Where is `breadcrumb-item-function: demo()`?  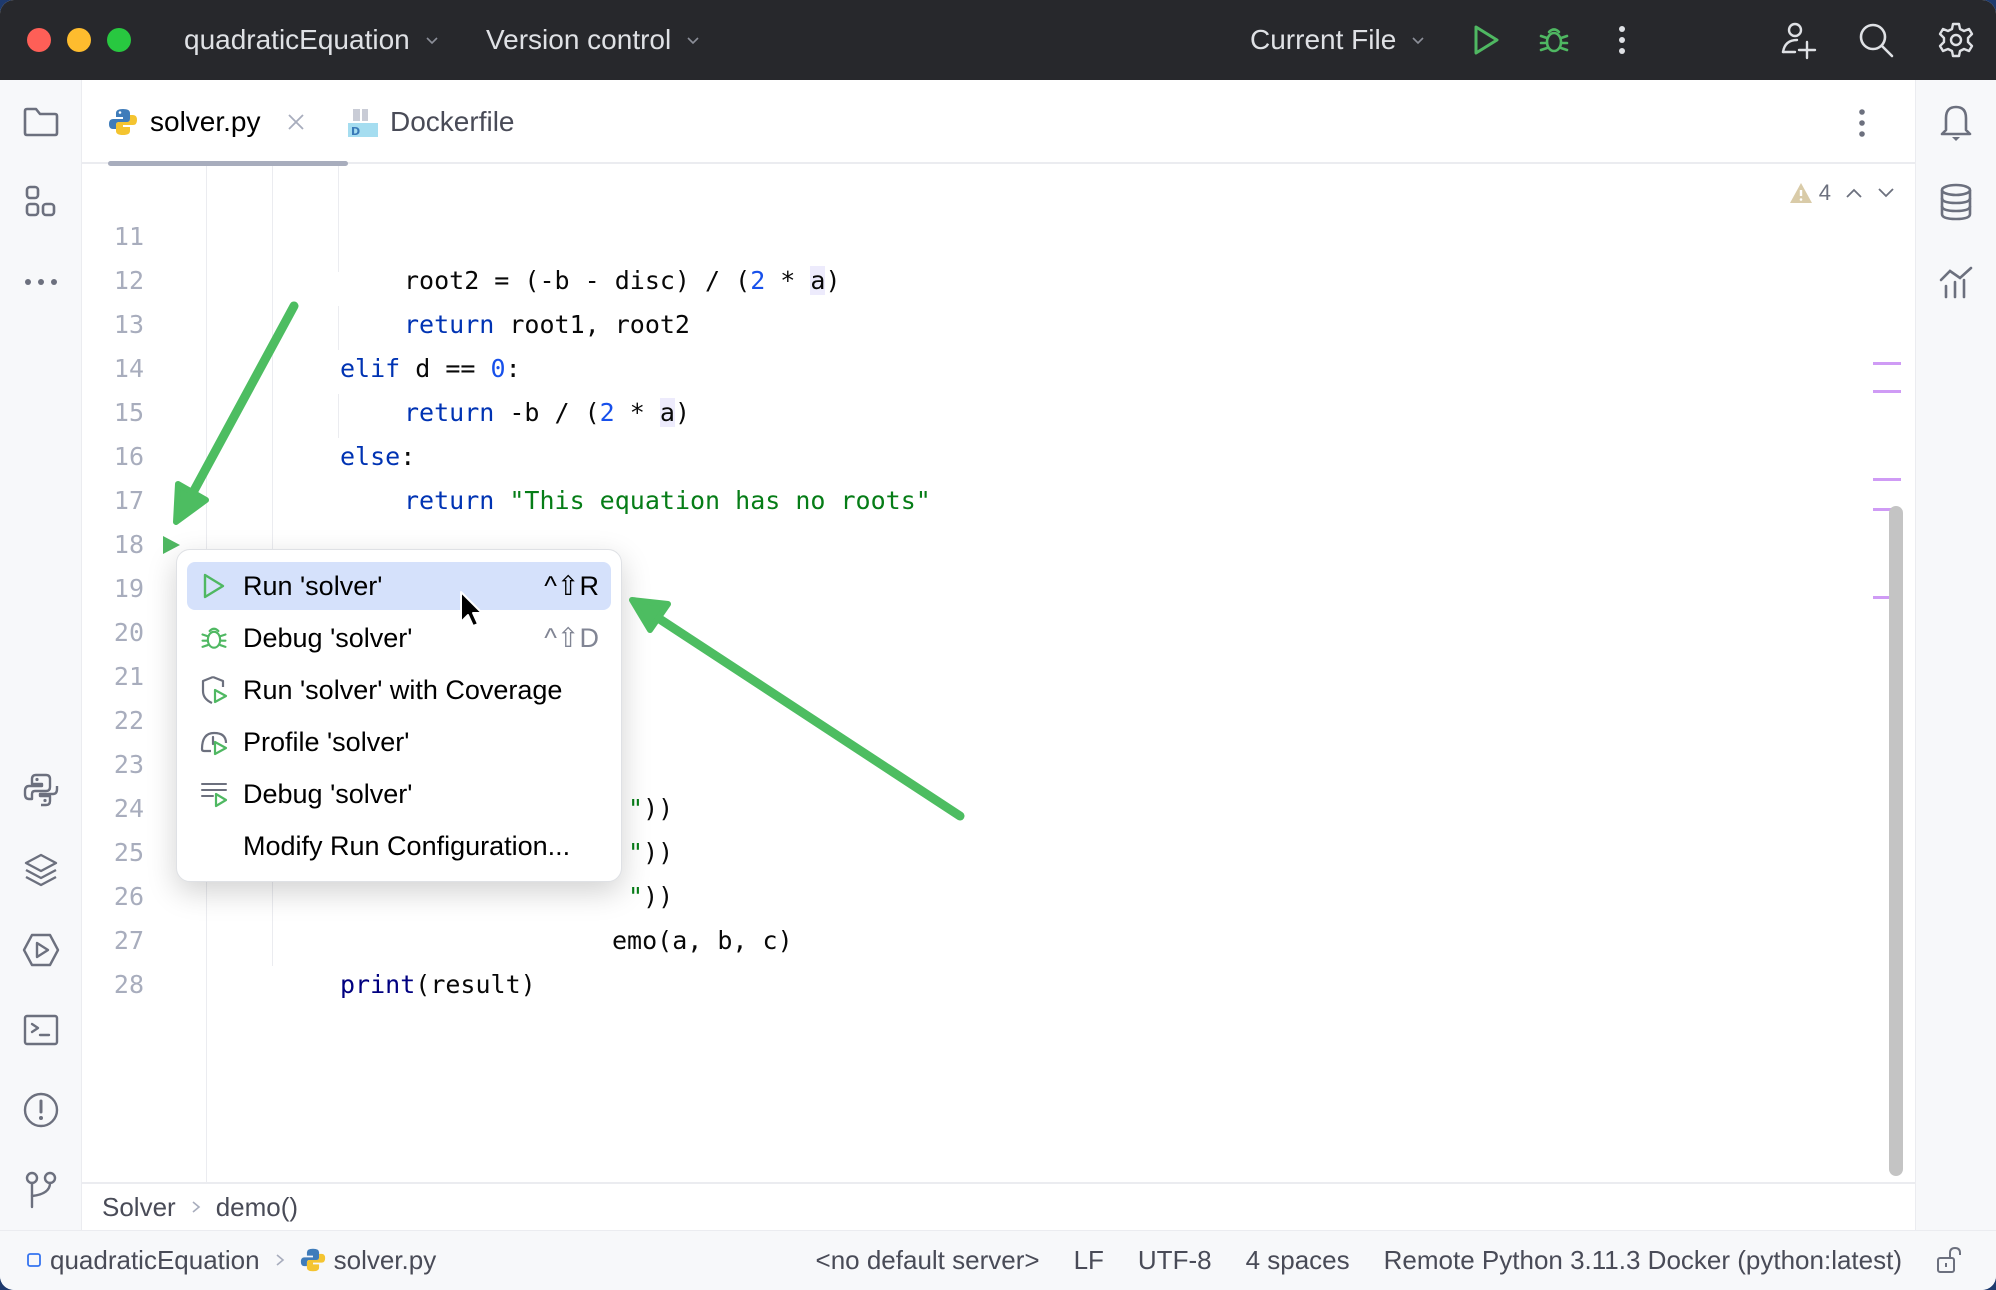 breadcrumb-item-function: demo() is located at coordinates (257, 1207).